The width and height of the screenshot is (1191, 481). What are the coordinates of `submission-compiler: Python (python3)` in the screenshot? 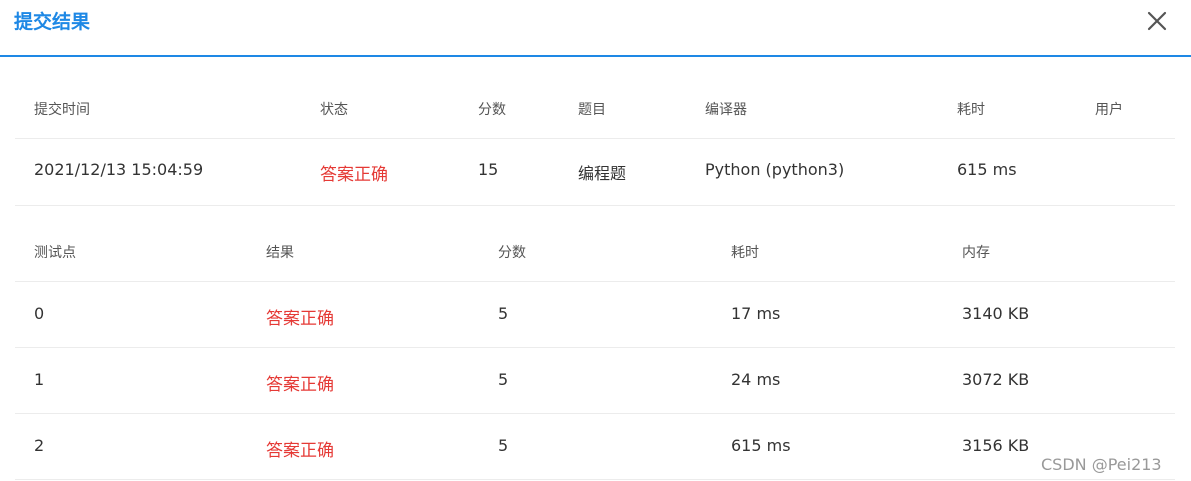 It's located at (775, 169).